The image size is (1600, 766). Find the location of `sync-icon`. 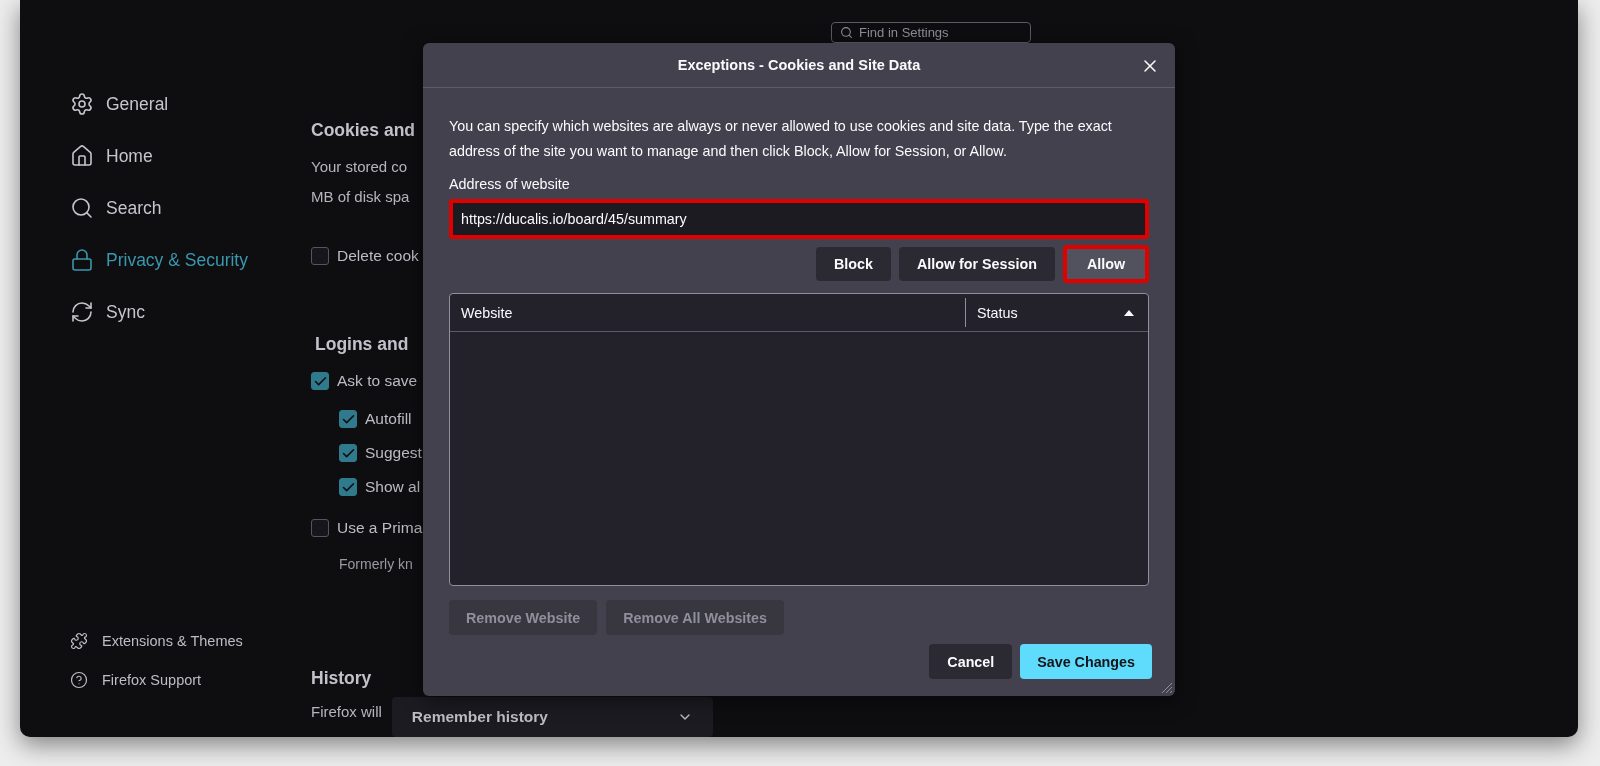

sync-icon is located at coordinates (82, 312).